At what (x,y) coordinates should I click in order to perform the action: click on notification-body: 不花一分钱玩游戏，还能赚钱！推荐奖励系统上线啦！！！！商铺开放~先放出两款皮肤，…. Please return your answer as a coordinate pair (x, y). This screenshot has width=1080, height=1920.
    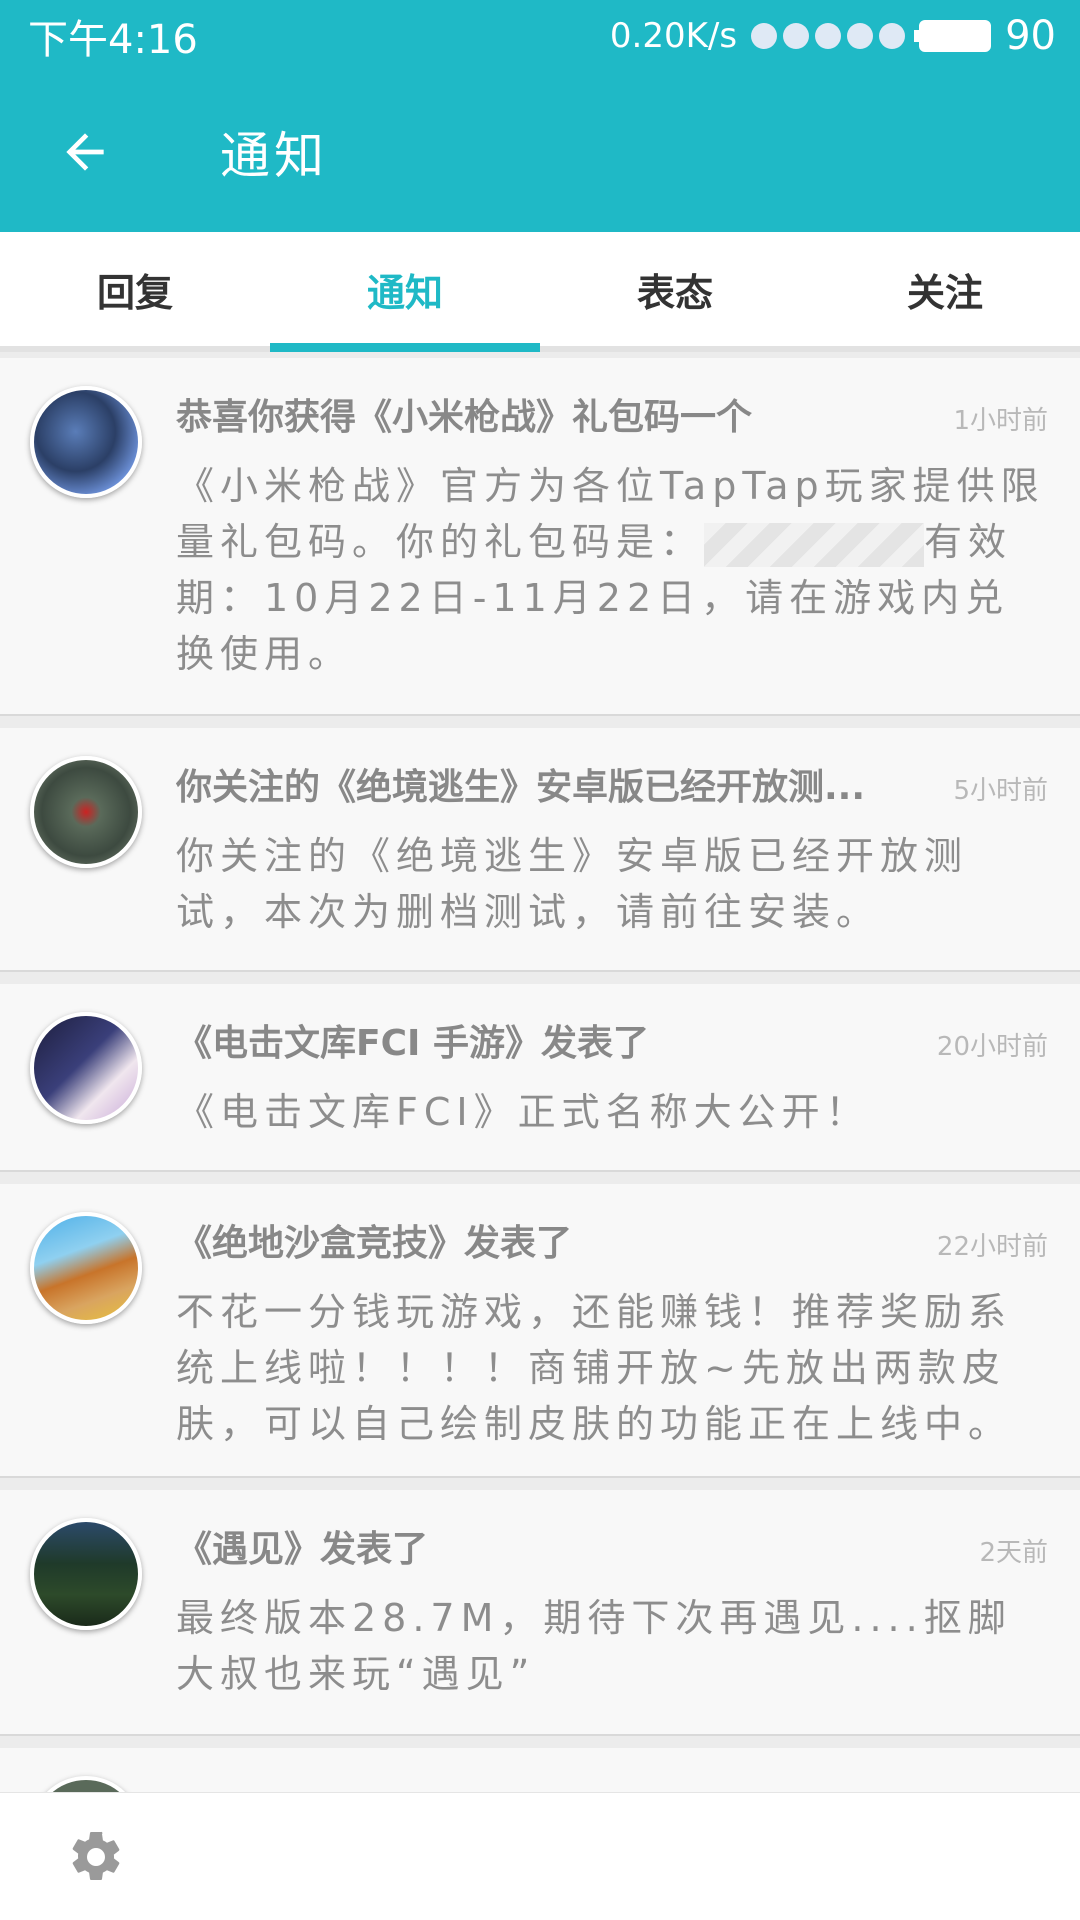
    Looking at the image, I should click on (594, 1368).